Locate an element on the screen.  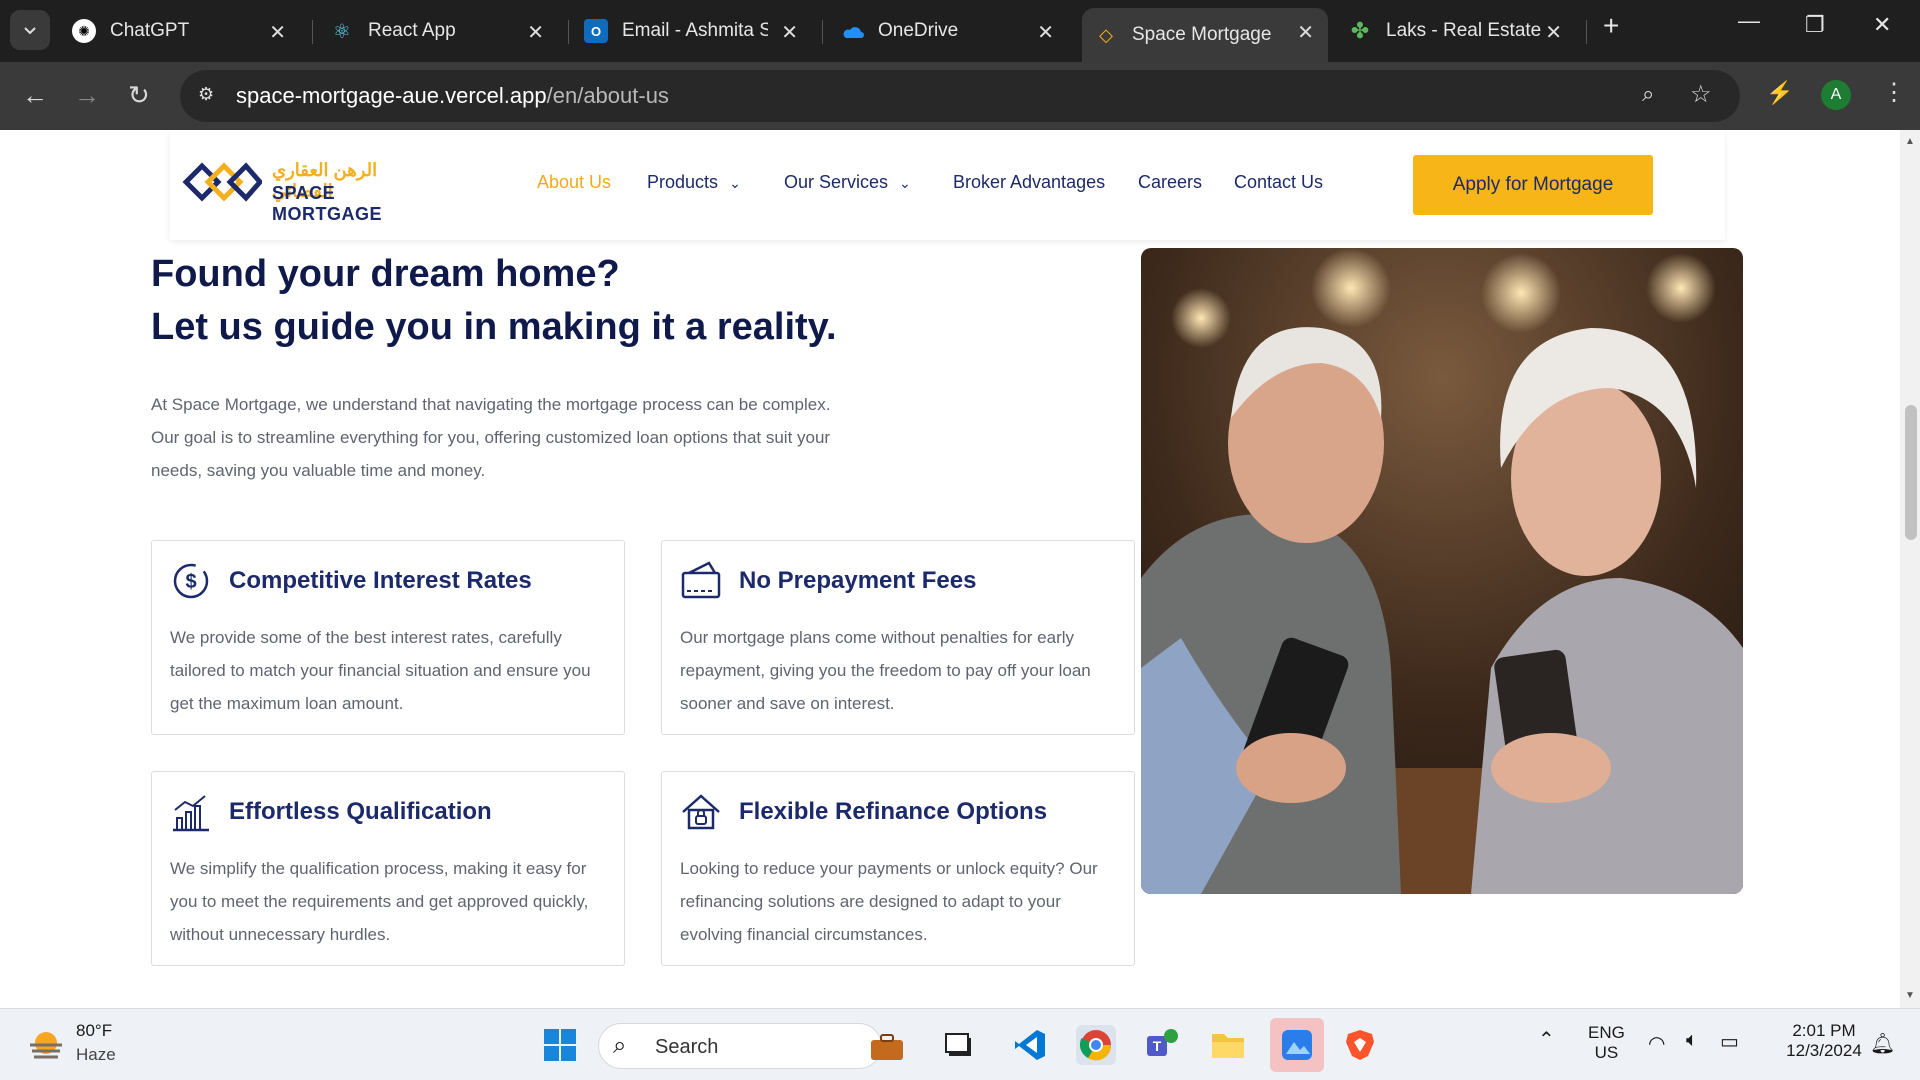
chrome-icon is located at coordinates (1096, 1045).